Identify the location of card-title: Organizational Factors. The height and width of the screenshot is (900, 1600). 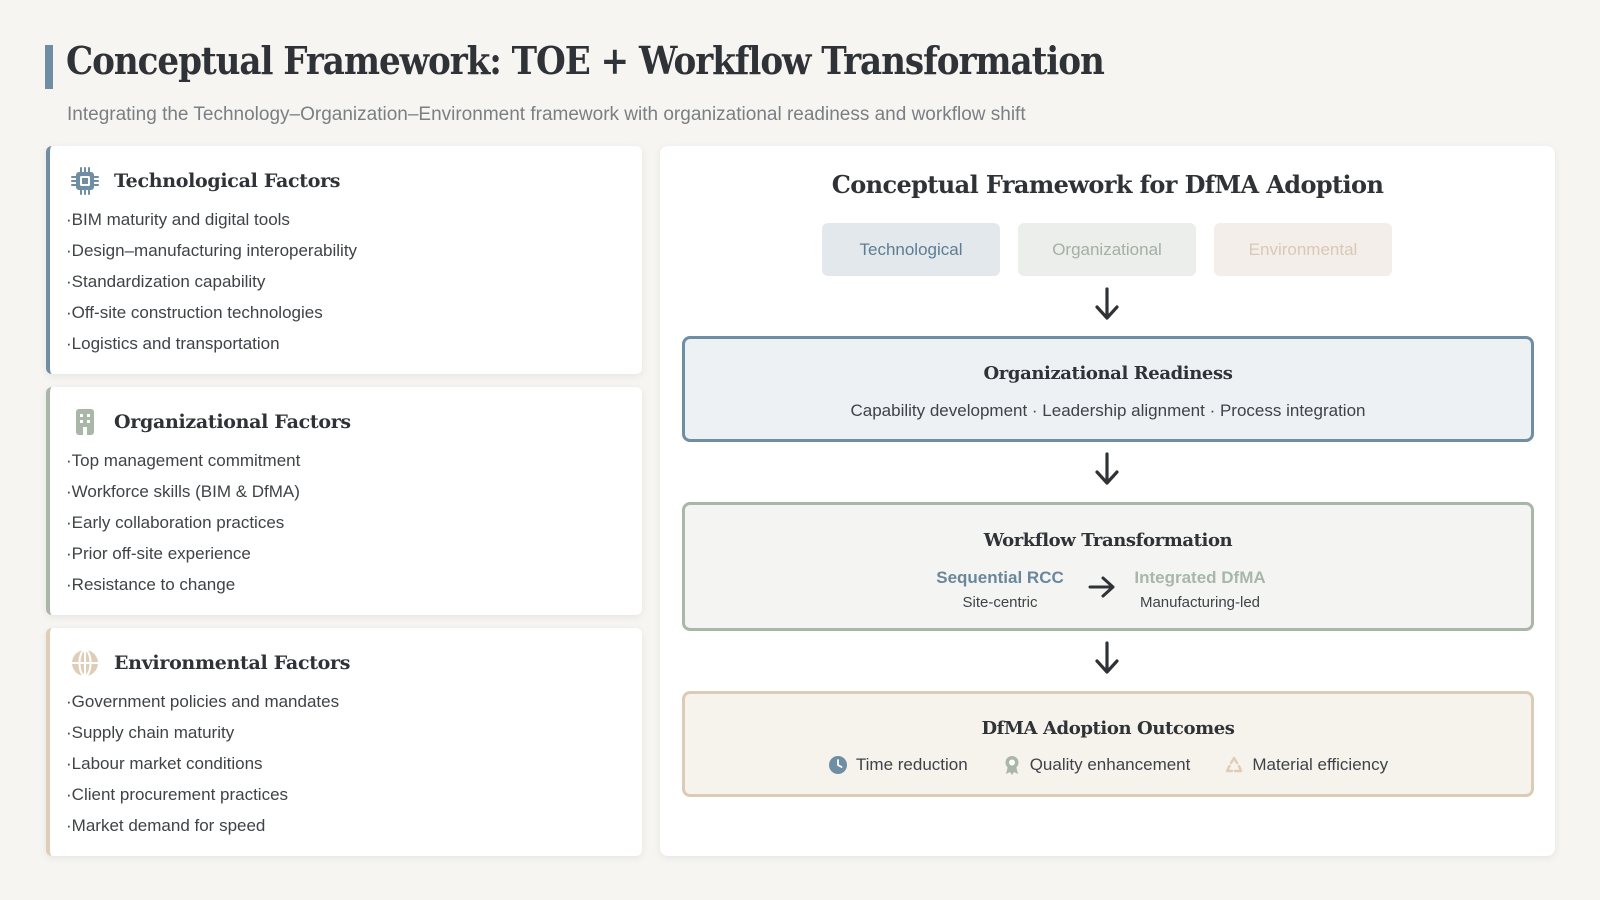
(232, 422).